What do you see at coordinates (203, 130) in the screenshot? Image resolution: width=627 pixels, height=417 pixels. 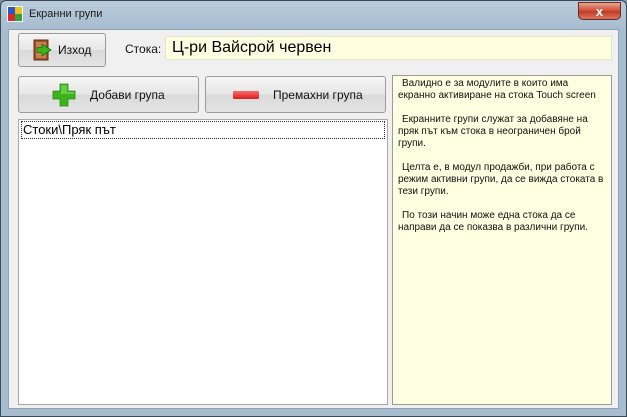 I see `list-item: Стоки\Пряк път` at bounding box center [203, 130].